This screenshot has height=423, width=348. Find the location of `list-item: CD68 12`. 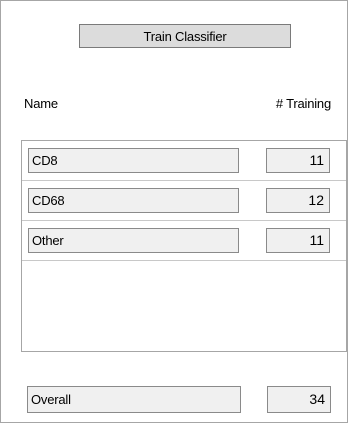

list-item: CD68 12 is located at coordinates (184, 201).